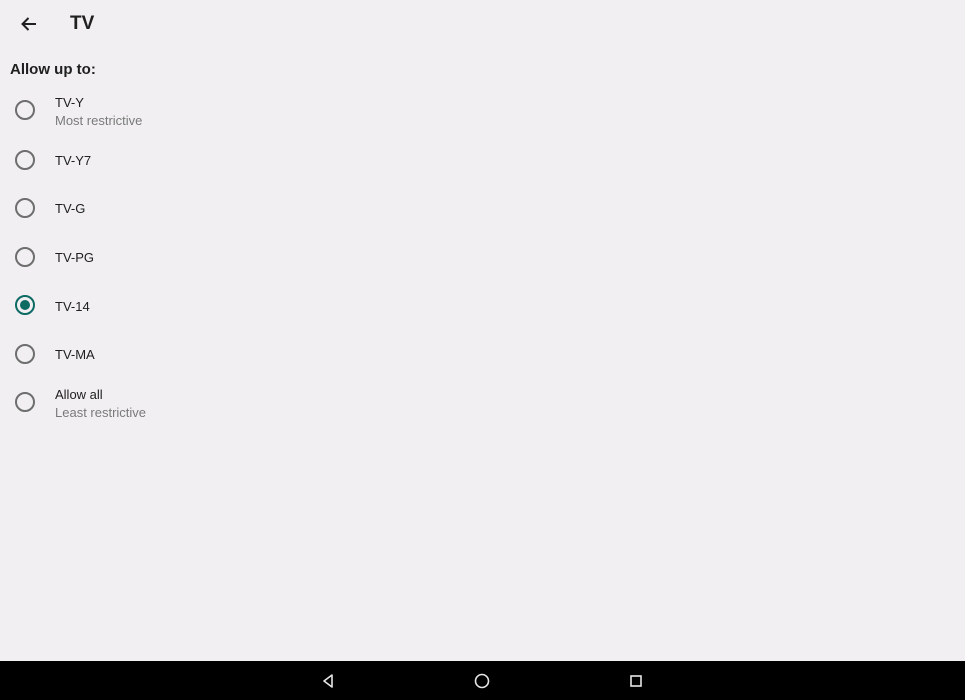 Image resolution: width=965 pixels, height=700 pixels. I want to click on option-tv-y: TV-Y Most restrictive, so click(482, 110).